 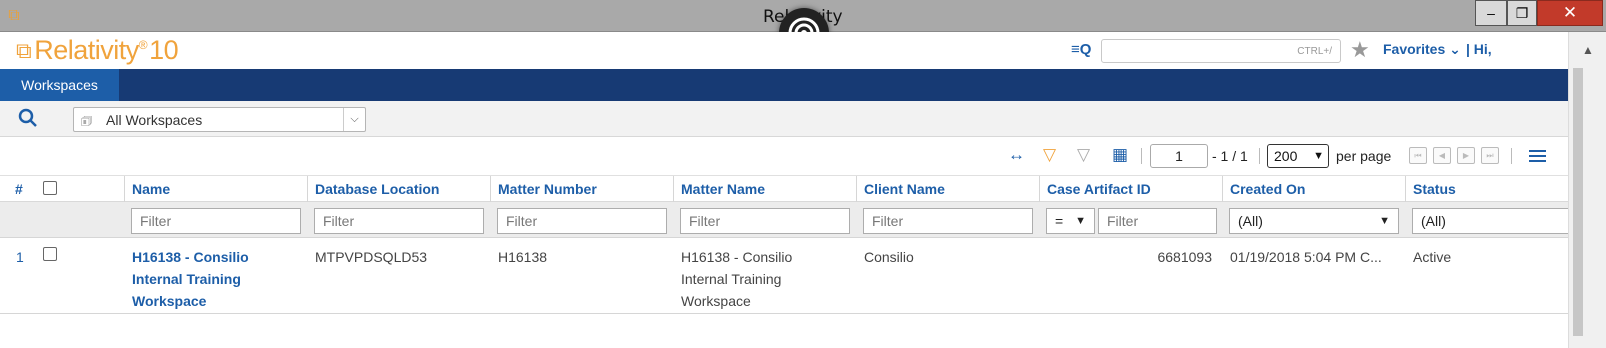 I want to click on scrollbar-thumb, so click(x=1578, y=202).